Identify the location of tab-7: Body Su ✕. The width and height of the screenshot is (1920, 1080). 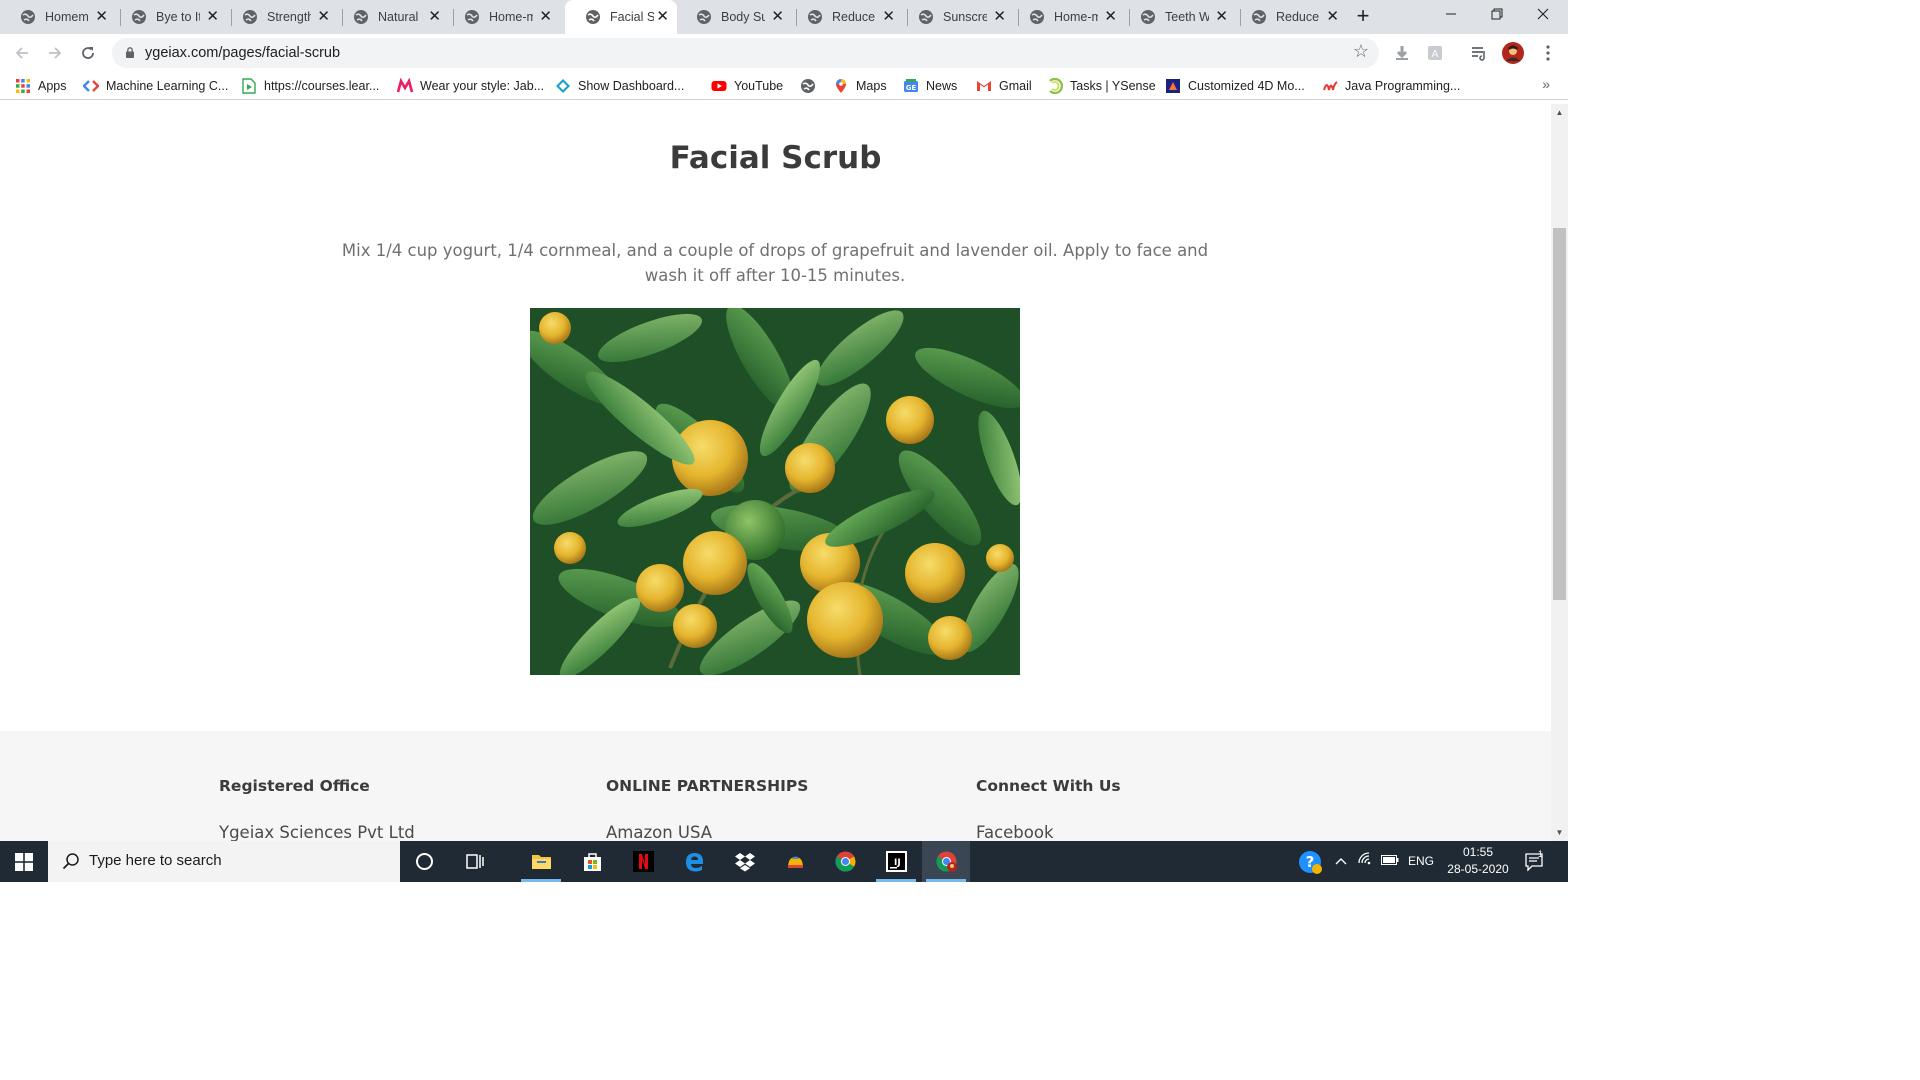
(734, 17).